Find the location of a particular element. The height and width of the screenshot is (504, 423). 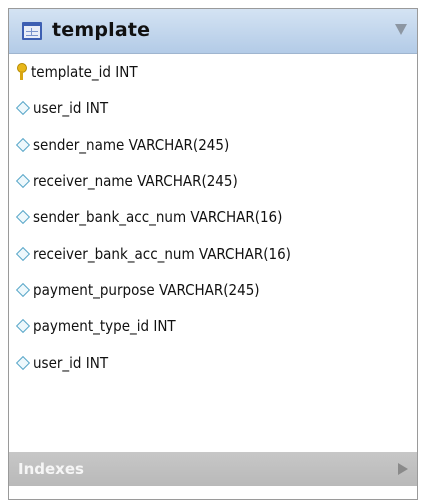

column-row-user-id-2: user_id INT is located at coordinates (213, 362).